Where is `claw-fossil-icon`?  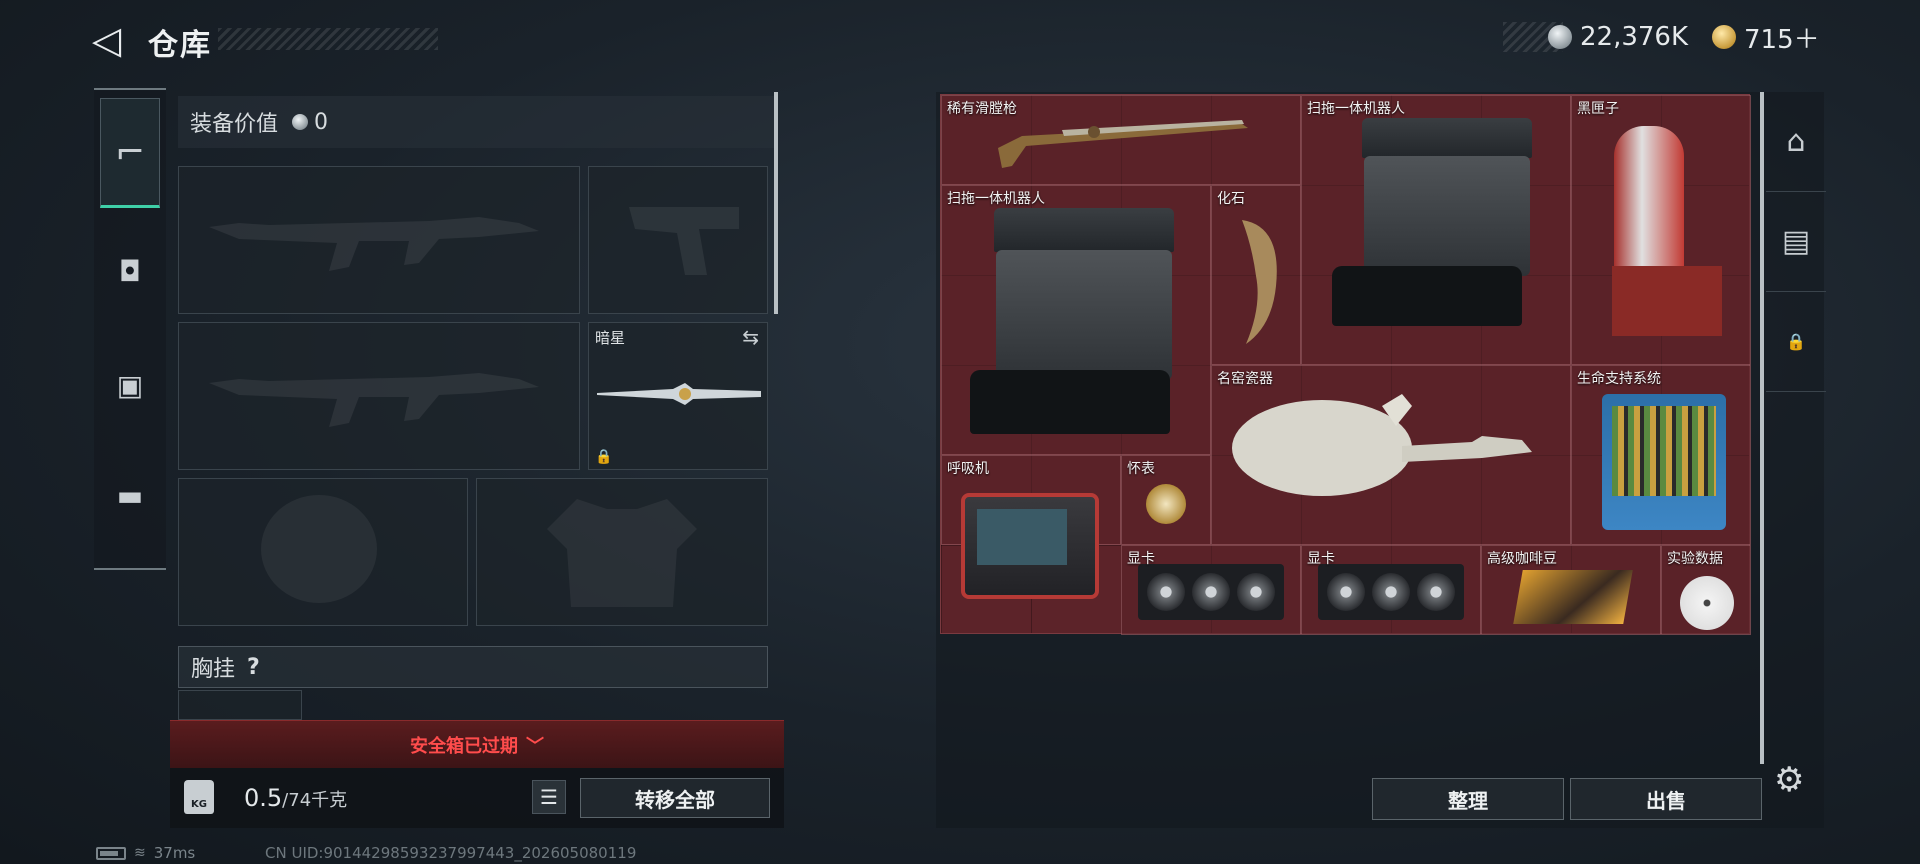
claw-fossil-icon is located at coordinates (1259, 282).